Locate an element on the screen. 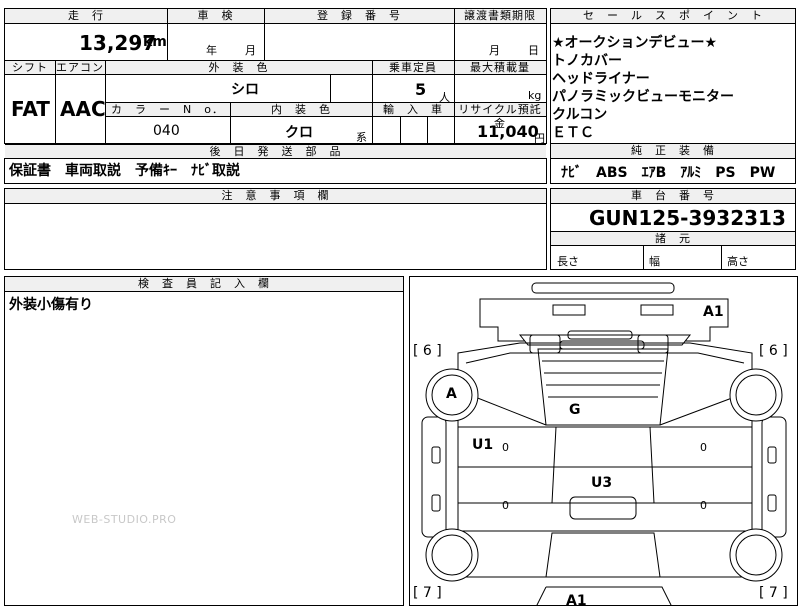 The width and height of the screenshot is (800, 606). damage-label-a: A is located at coordinates (451, 394).